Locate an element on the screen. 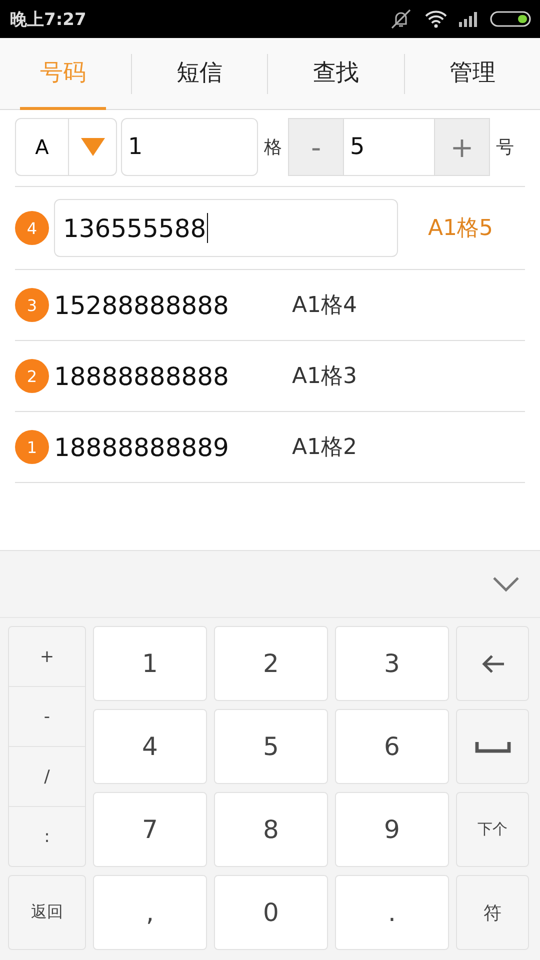 The width and height of the screenshot is (540, 960). function-key: 下个 is located at coordinates (492, 829).